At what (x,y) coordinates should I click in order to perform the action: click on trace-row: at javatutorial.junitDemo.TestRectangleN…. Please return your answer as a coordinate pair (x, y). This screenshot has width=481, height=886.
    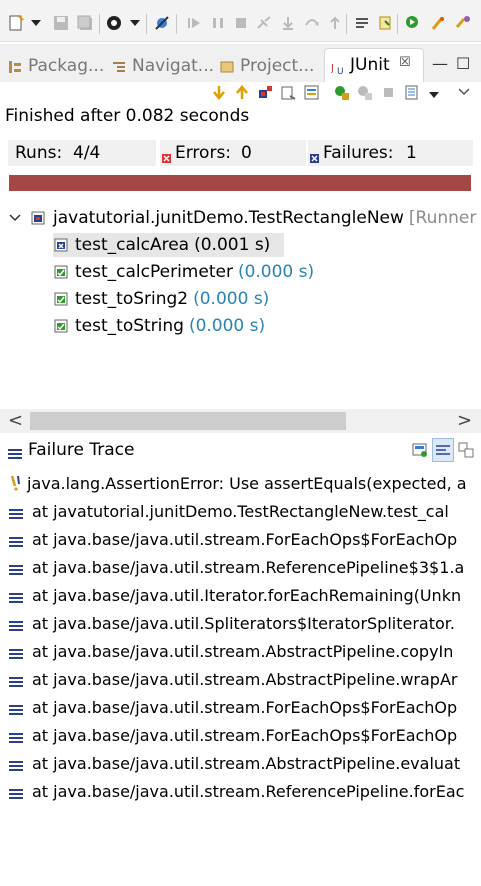
    Looking at the image, I should click on (240, 511).